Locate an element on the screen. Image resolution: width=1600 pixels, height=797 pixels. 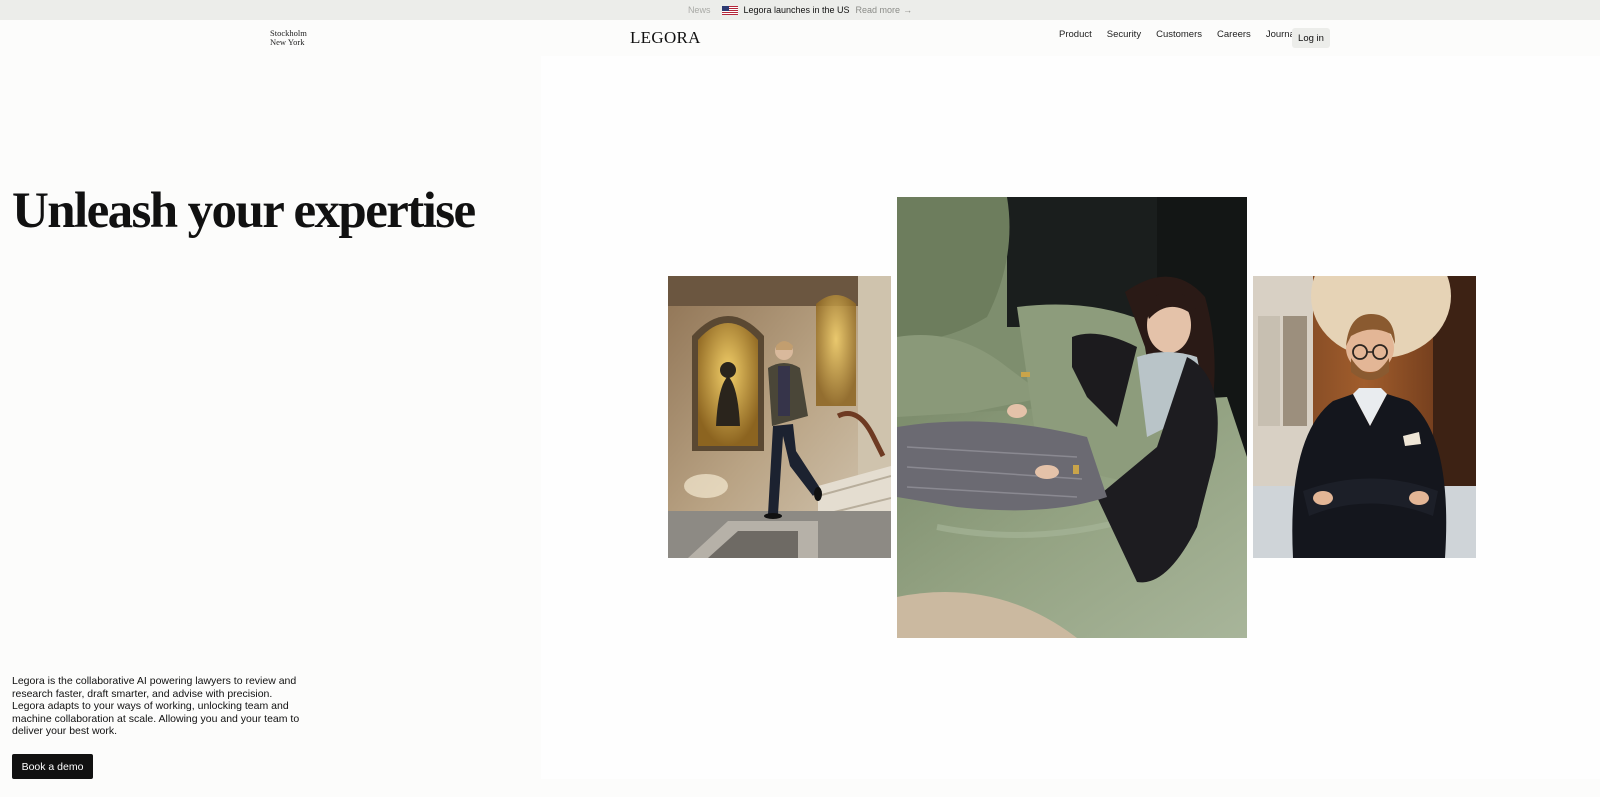
login-button: Log in is located at coordinates (1311, 38).